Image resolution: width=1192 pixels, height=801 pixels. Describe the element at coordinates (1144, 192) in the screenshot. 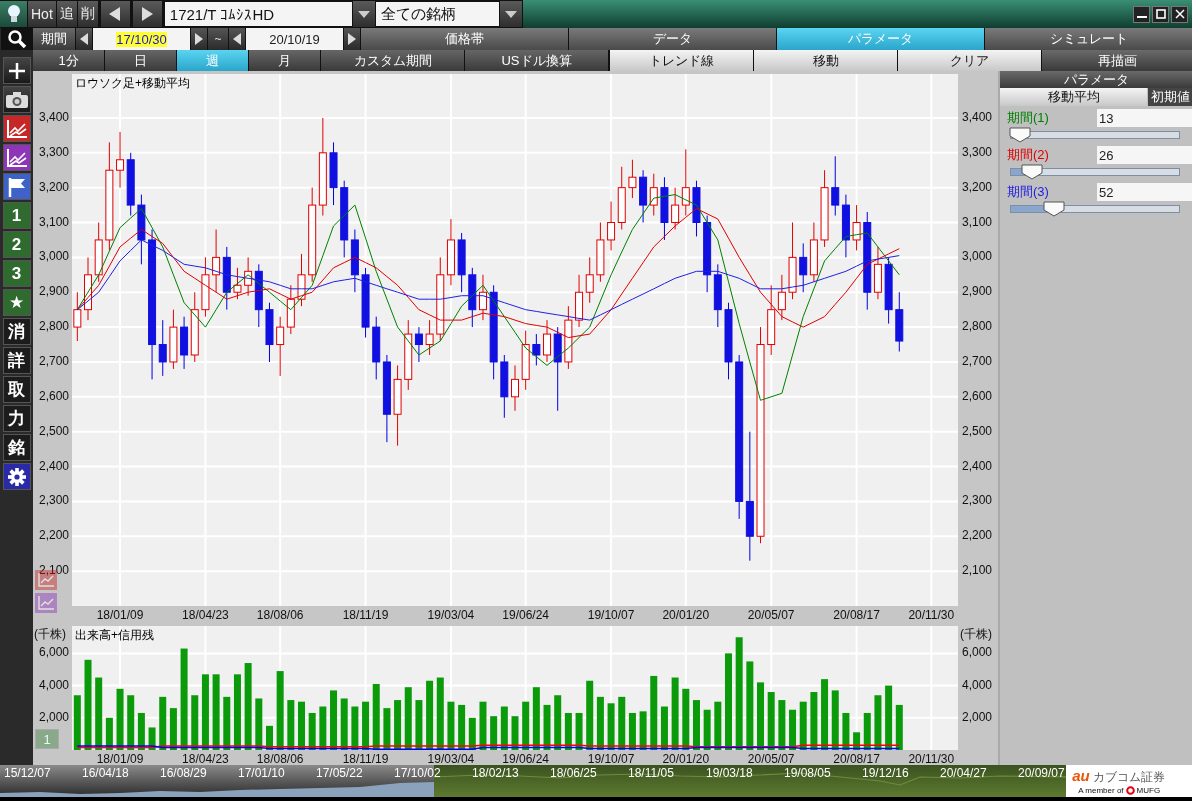

I see `parameter-field: 52` at that location.